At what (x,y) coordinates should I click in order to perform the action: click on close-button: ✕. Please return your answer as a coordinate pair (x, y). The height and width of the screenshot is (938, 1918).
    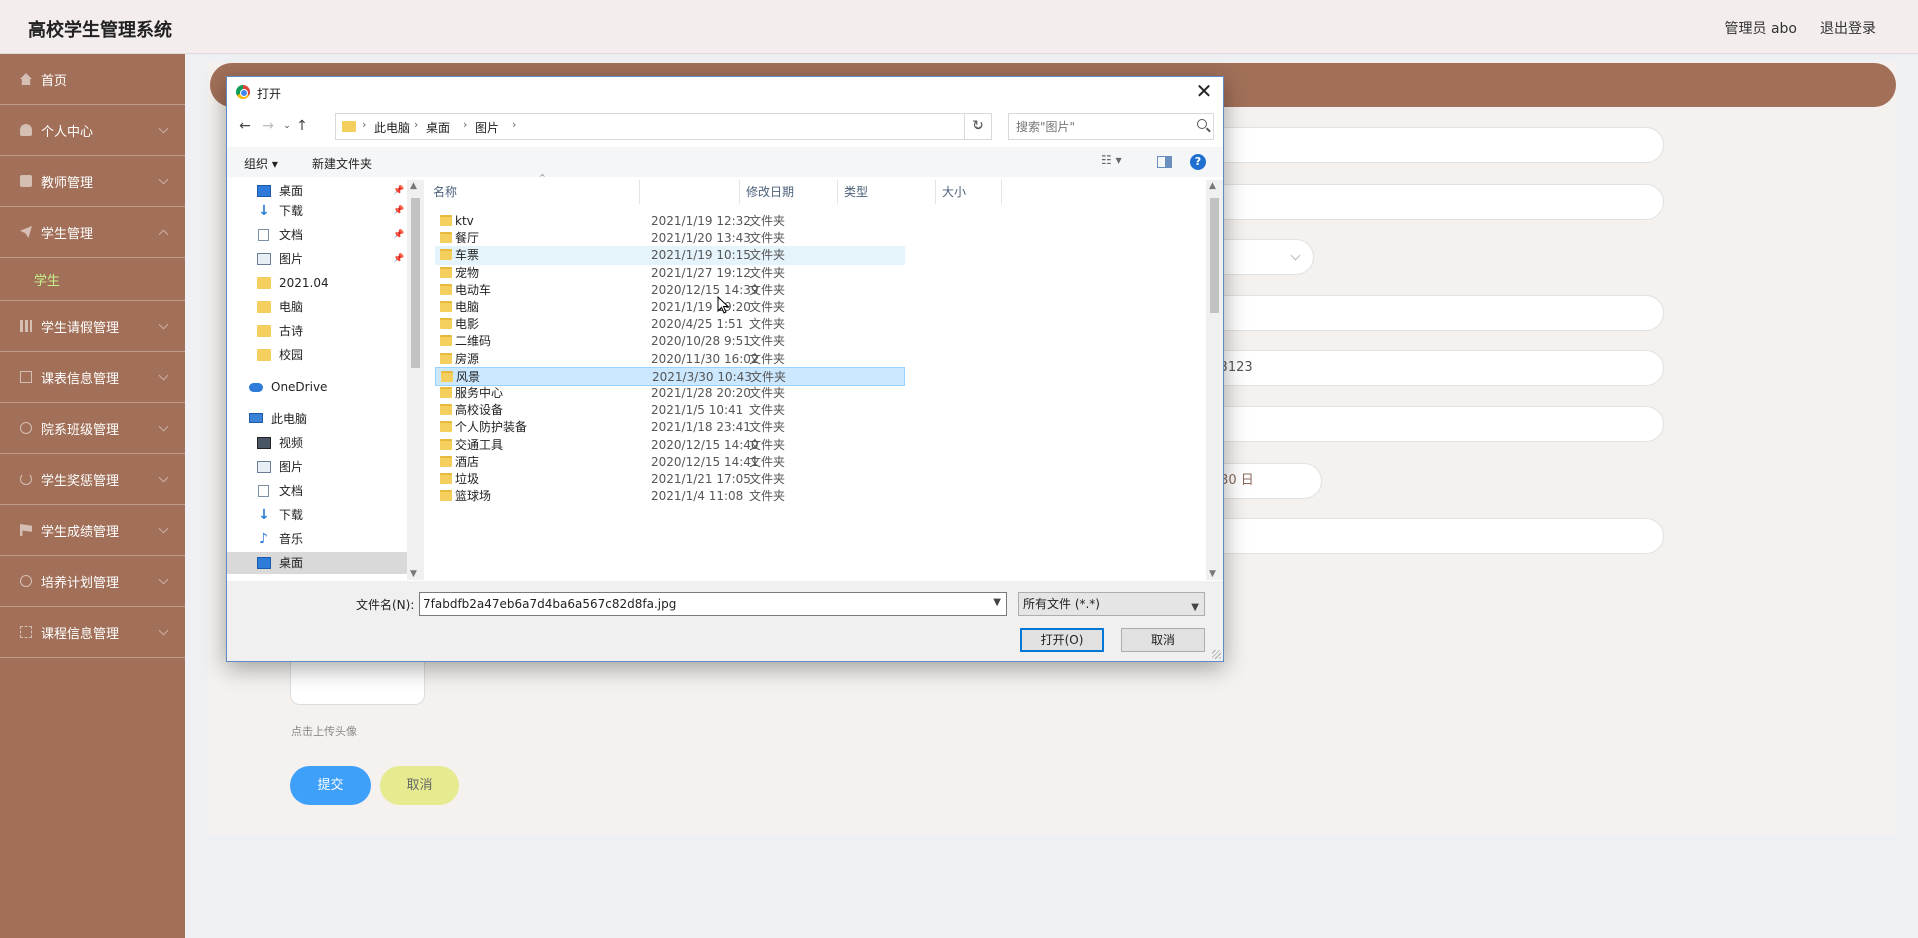
    Looking at the image, I should click on (1204, 92).